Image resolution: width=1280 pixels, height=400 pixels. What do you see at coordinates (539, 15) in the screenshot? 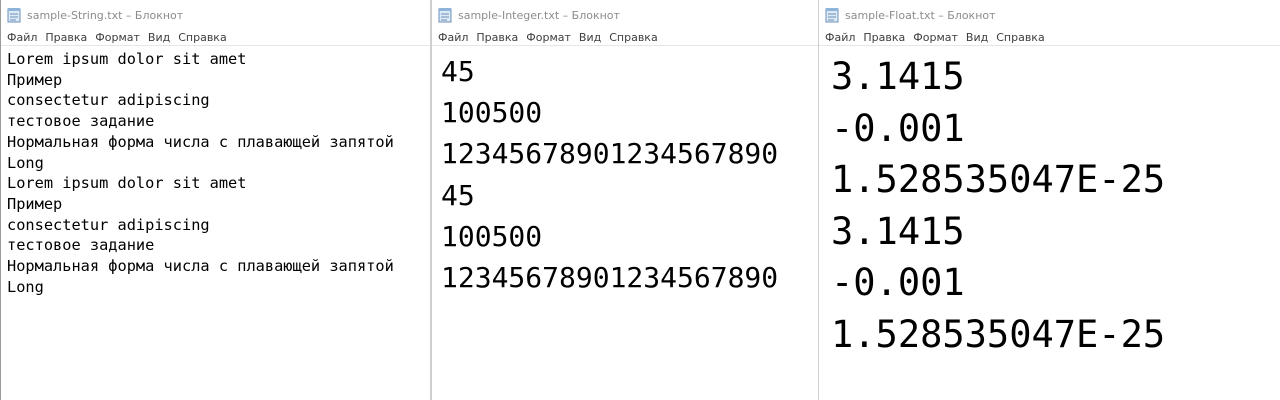
I see `window-title: sample-Integer.txt – Блокнот` at bounding box center [539, 15].